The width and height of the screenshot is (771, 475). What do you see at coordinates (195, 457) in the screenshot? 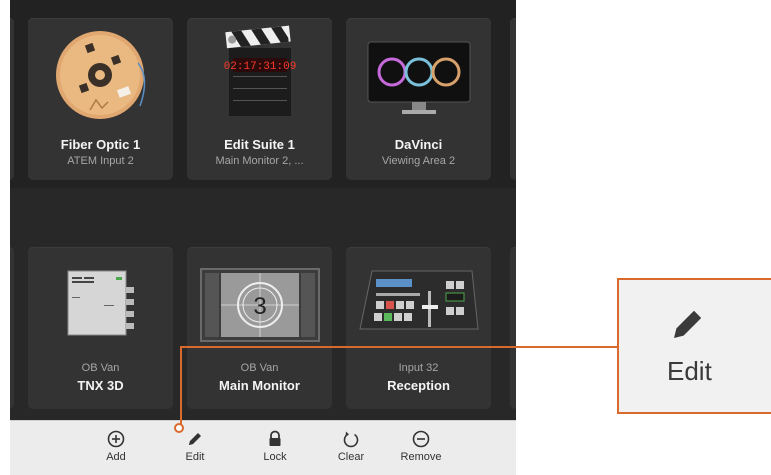
I see `edit-label: Edit` at bounding box center [195, 457].